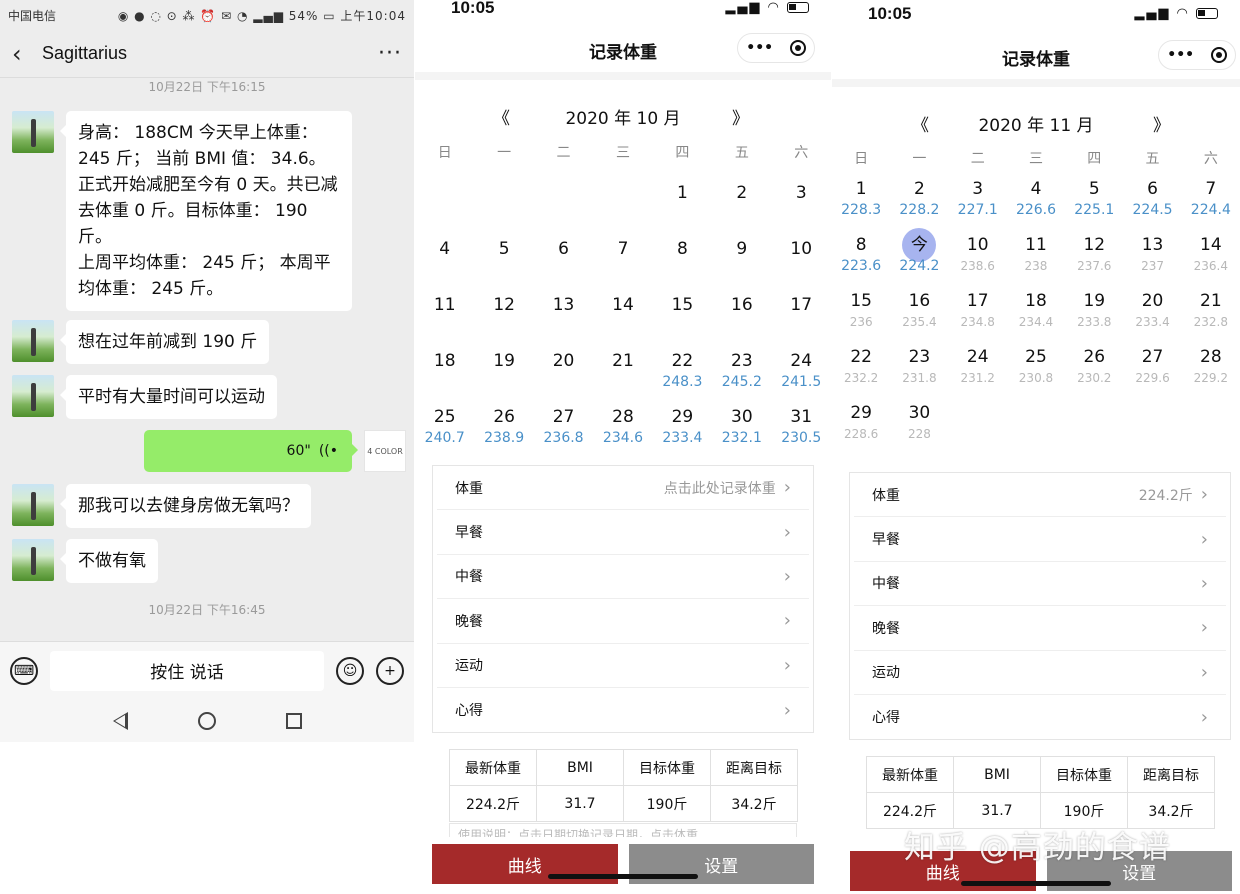 This screenshot has width=1240, height=894. I want to click on calendar-day: 24 241.5, so click(801, 371).